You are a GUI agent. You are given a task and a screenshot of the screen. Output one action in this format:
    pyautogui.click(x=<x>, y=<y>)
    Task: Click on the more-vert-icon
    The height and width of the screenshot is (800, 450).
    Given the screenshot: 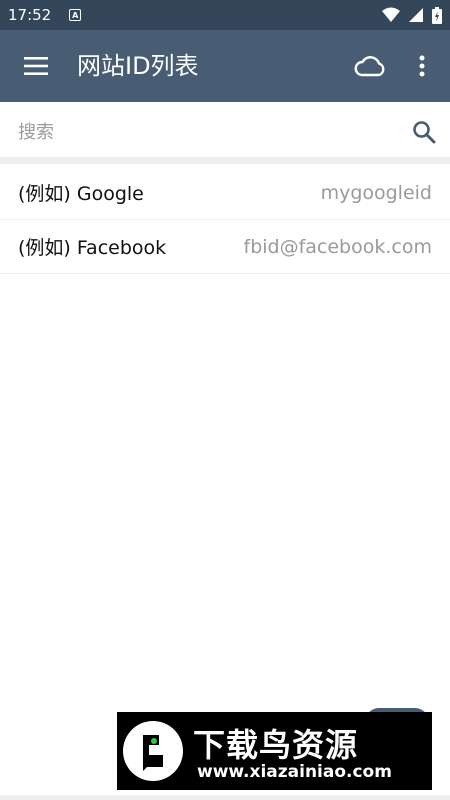 What is the action you would take?
    pyautogui.click(x=422, y=66)
    